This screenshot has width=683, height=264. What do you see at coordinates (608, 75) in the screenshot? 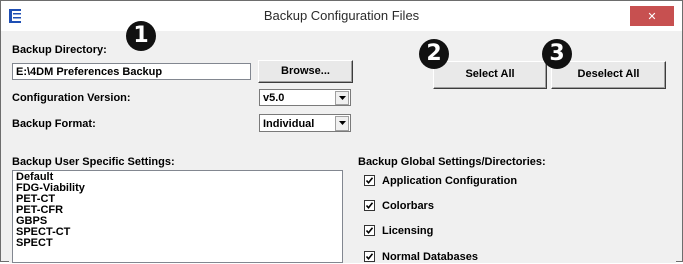
I see `deselect-all-button: Deselect All` at bounding box center [608, 75].